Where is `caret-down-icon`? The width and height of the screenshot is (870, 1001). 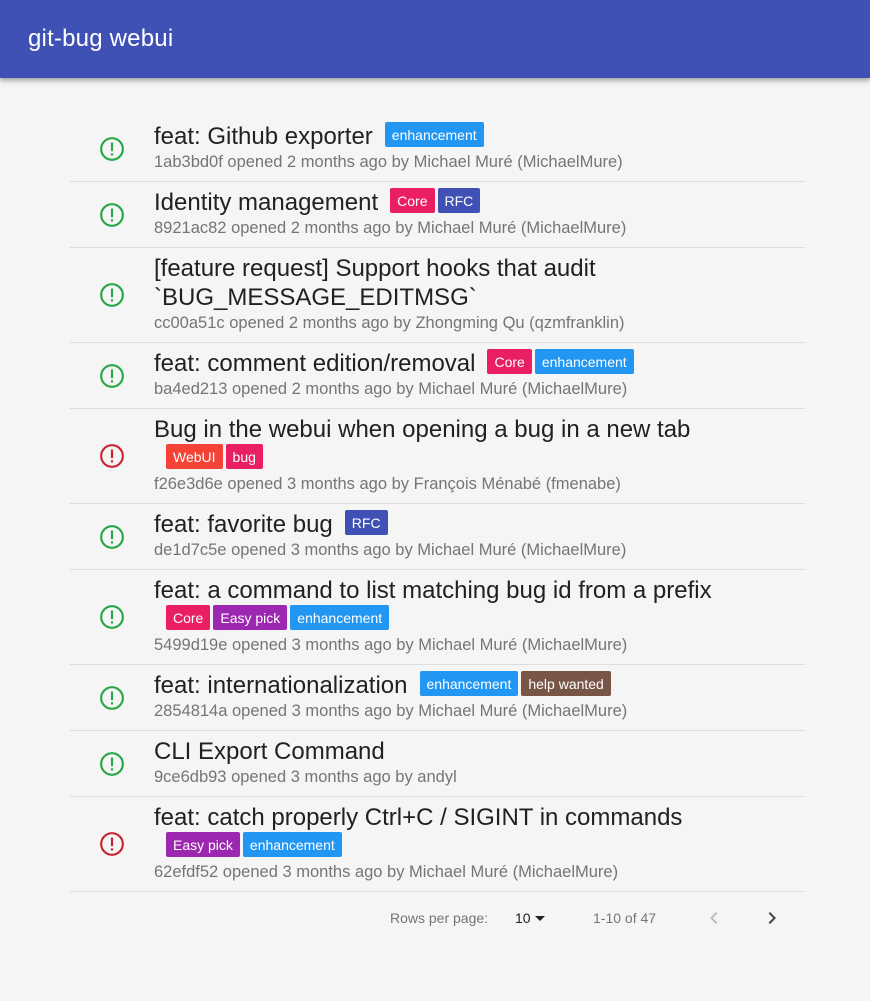
caret-down-icon is located at coordinates (539, 918).